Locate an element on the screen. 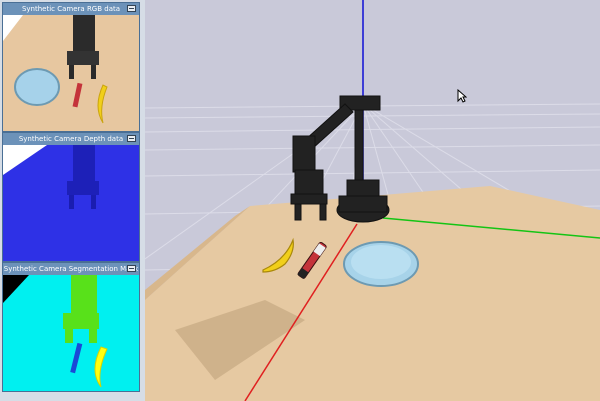 This screenshot has height=401, width=600. rgb-camera-panel: Synthetic Camera RGB data is located at coordinates (71, 67).